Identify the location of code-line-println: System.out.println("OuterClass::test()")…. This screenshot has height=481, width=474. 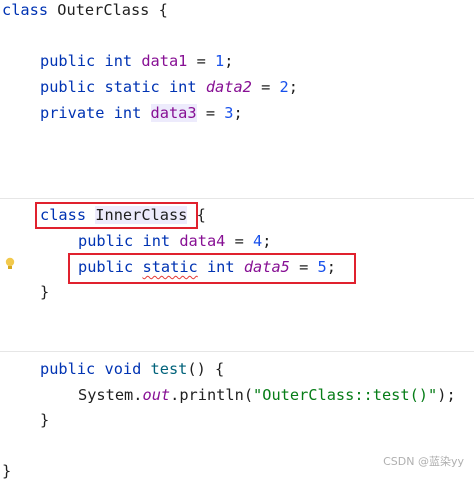
(267, 395).